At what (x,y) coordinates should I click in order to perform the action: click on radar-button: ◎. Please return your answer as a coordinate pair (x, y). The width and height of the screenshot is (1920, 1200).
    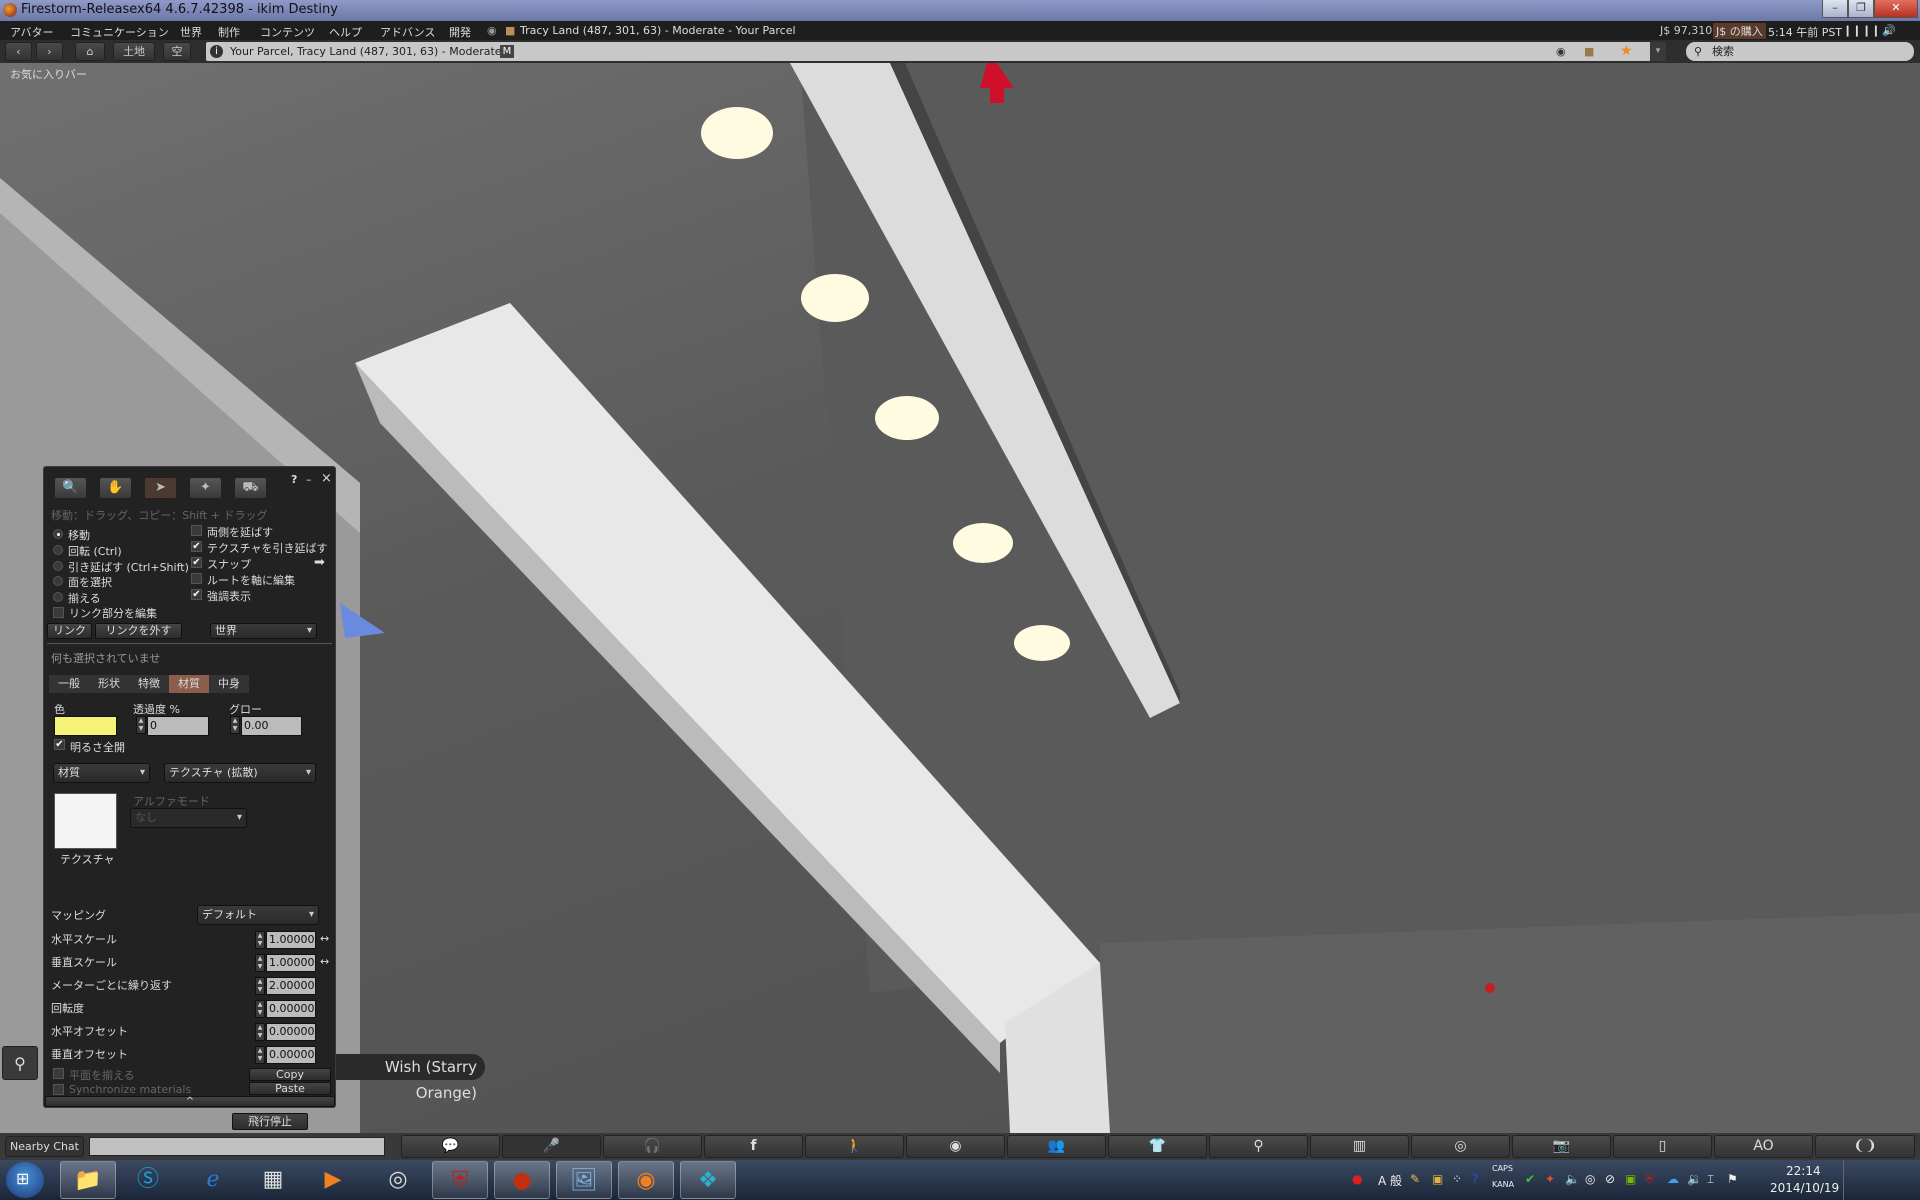
    Looking at the image, I should click on (1460, 1146).